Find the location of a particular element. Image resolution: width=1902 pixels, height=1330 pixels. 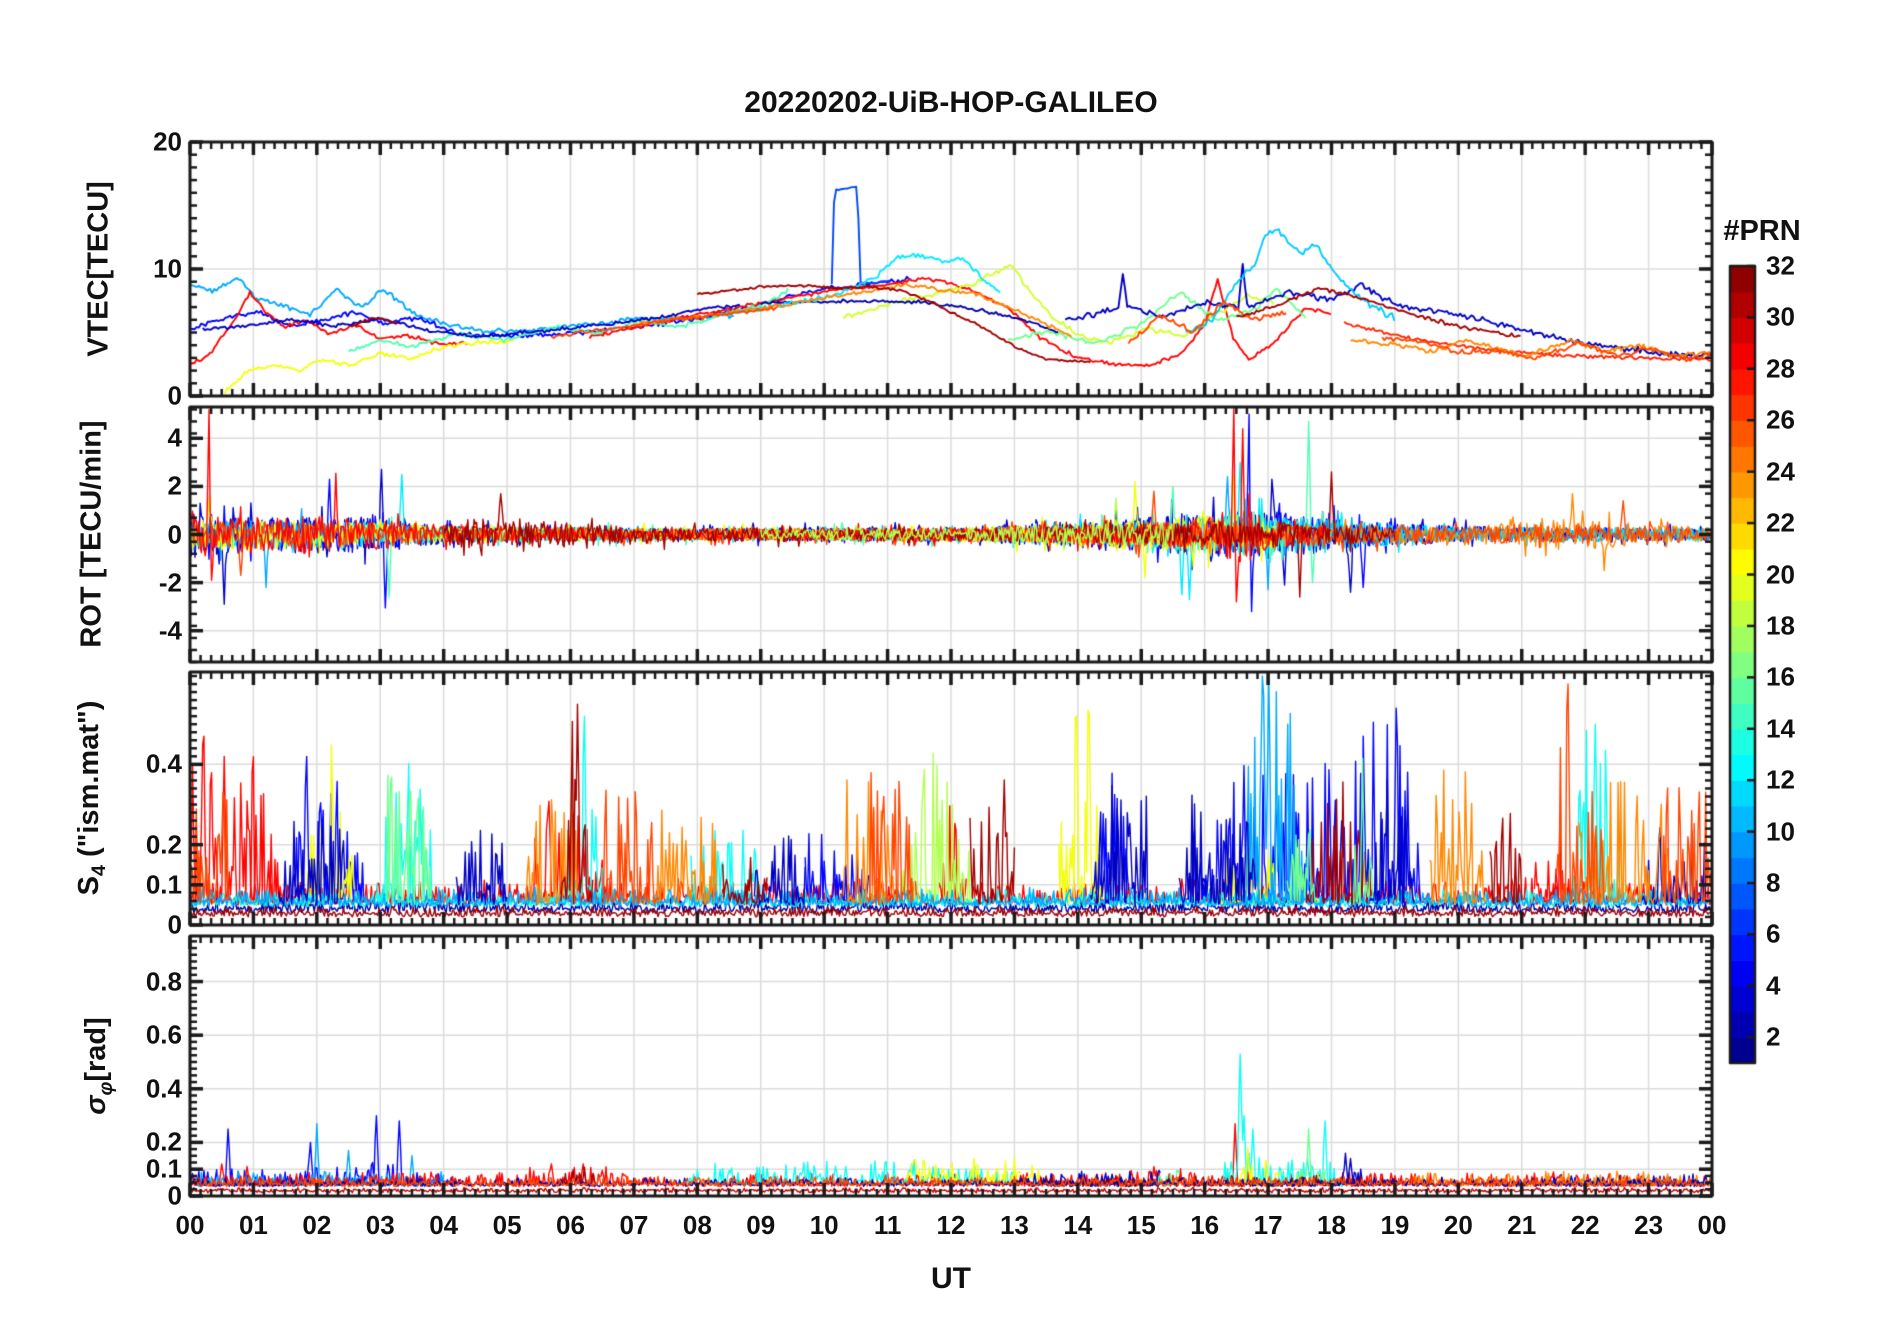

x-tick-label: 18 is located at coordinates (1331, 1225).